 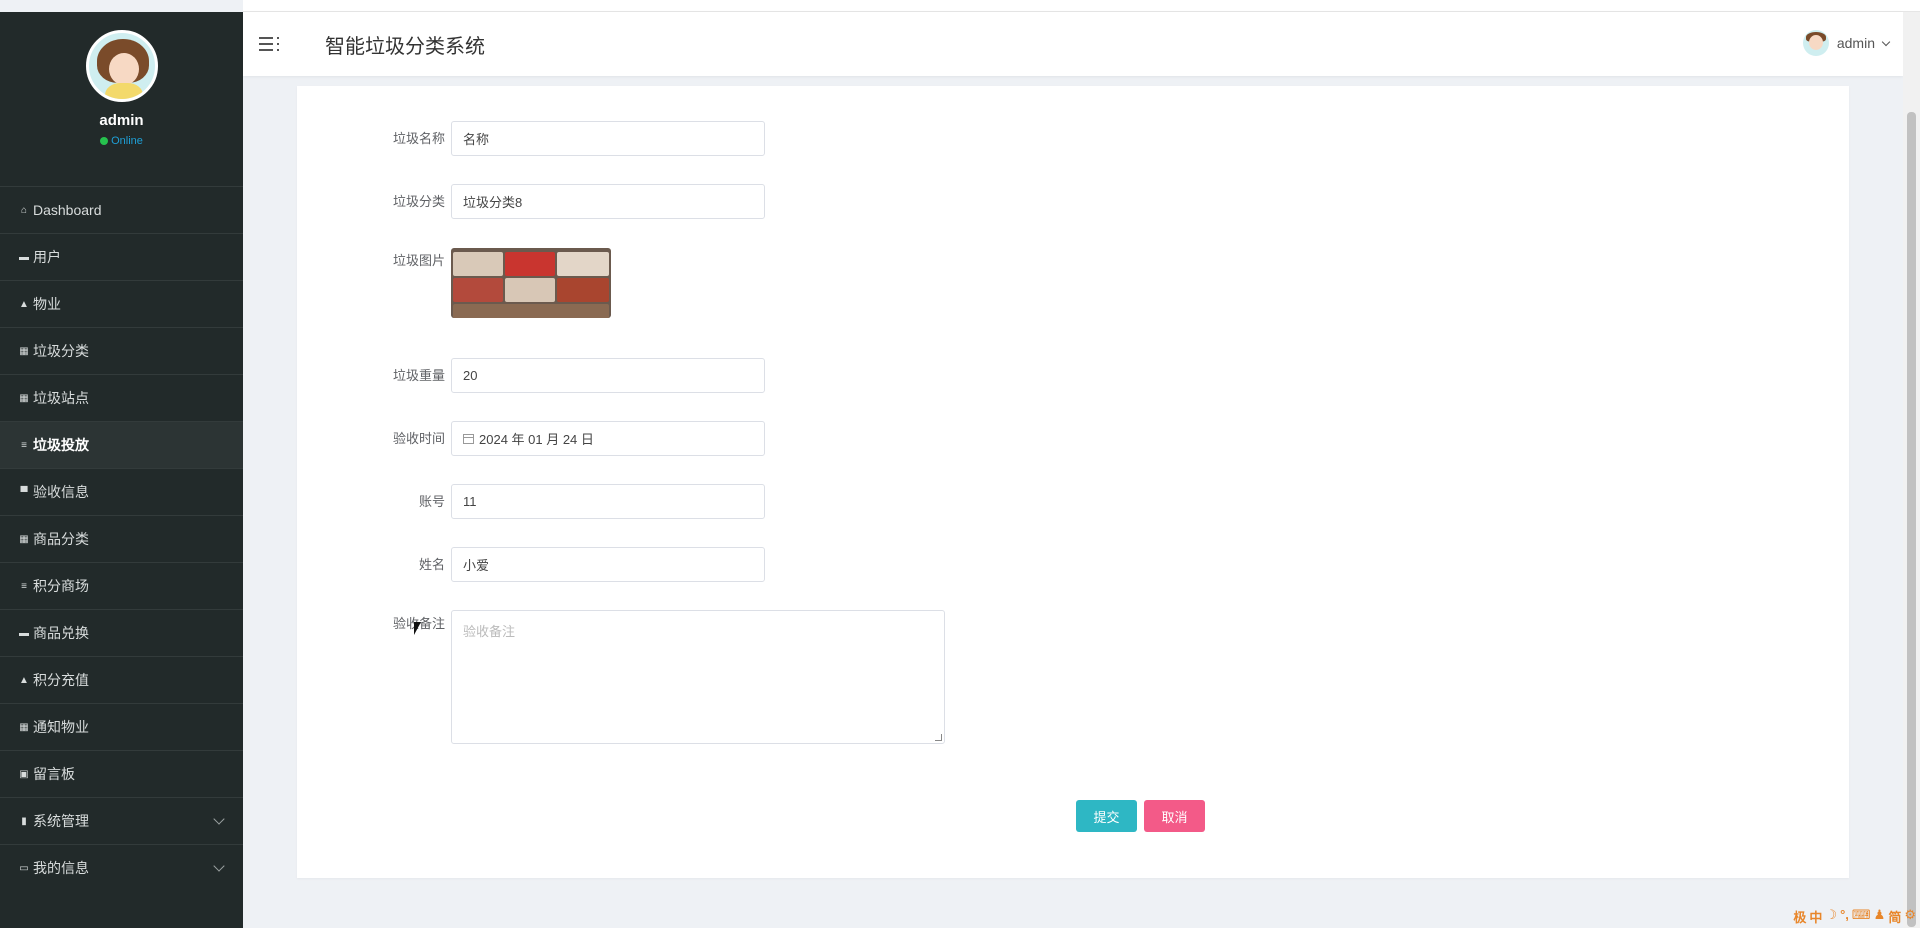 I want to click on account-input: 11, so click(x=608, y=501).